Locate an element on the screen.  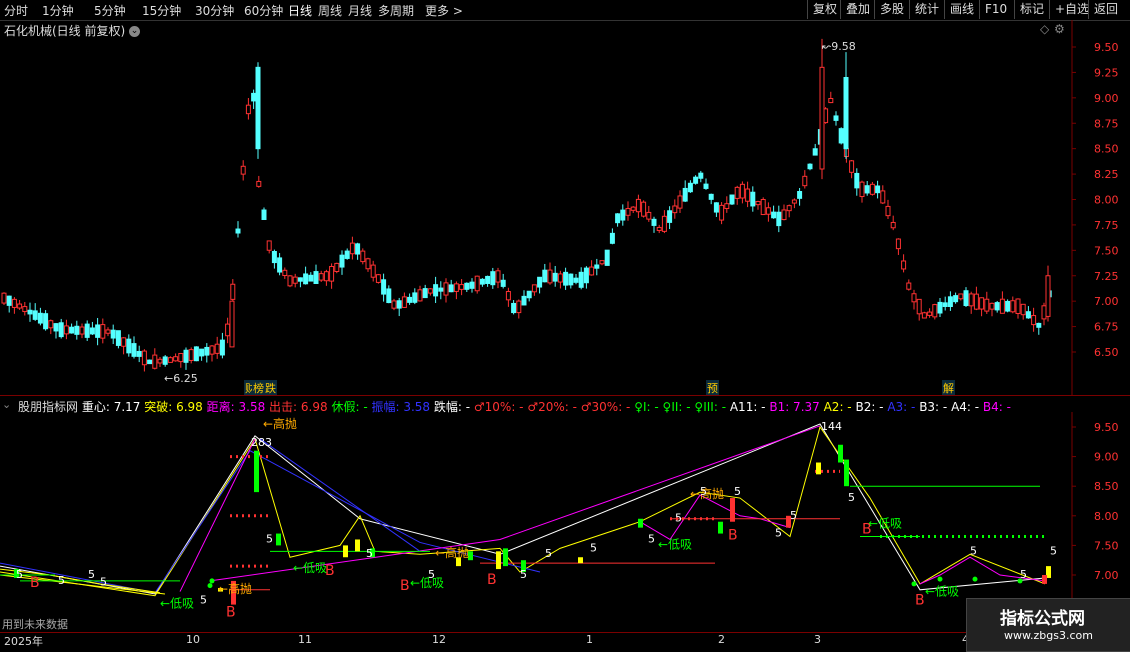
stats-button: 统计 is located at coordinates (926, 9).